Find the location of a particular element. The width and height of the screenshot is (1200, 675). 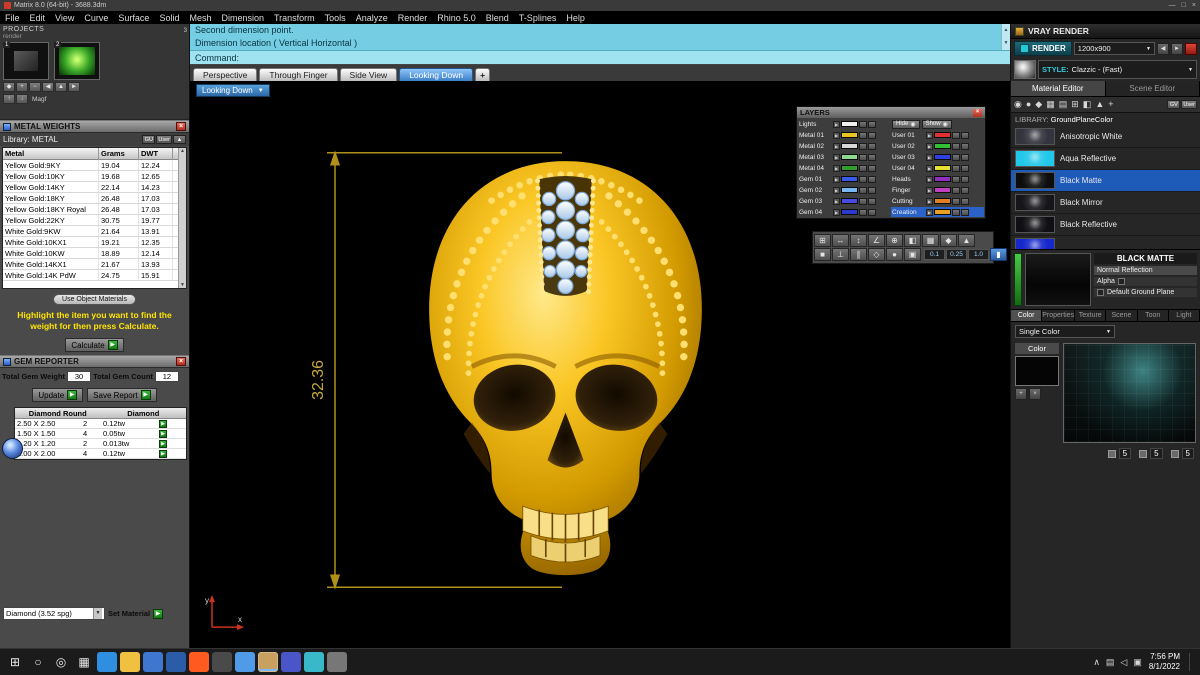

menu-item: Solid is located at coordinates (169, 18).